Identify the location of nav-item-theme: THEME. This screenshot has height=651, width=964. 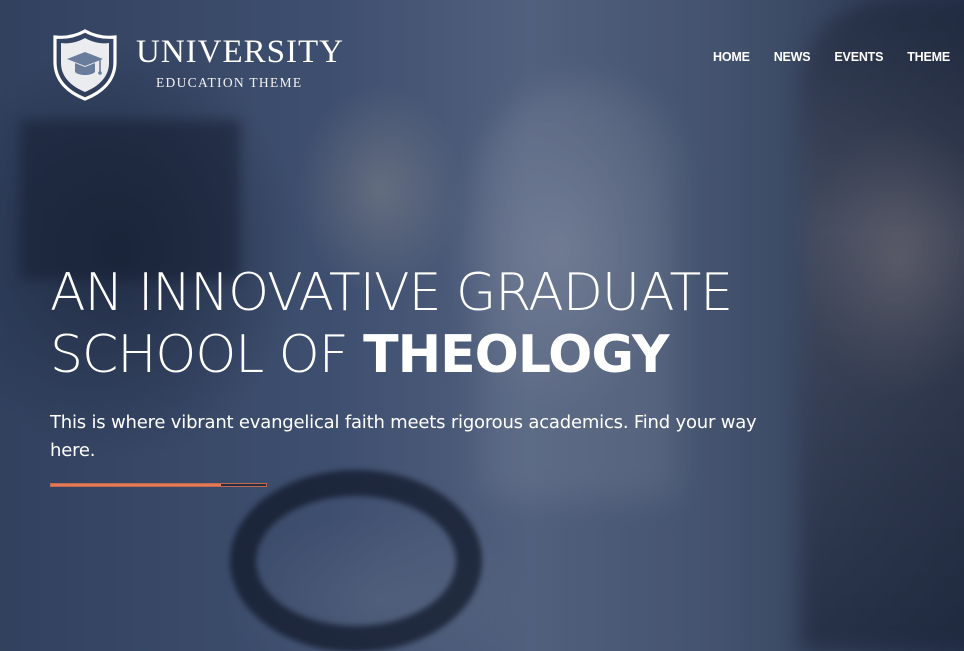
(928, 57).